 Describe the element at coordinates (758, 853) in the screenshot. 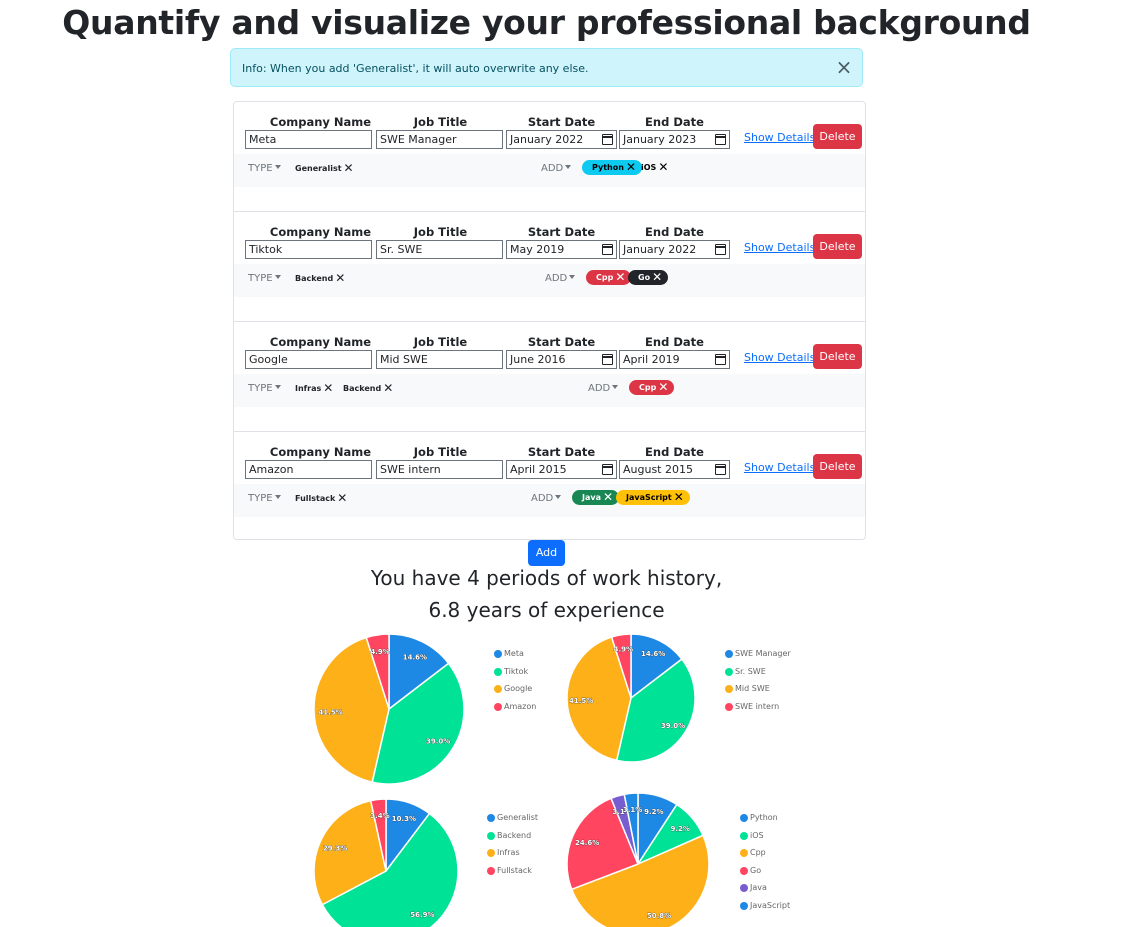

I see `legend-label: Cpp` at that location.